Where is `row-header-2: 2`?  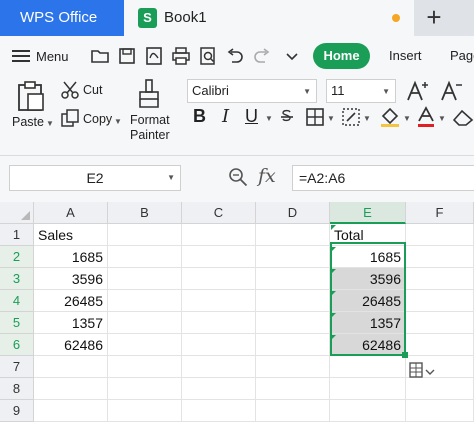
row-header-2: 2 is located at coordinates (17, 257).